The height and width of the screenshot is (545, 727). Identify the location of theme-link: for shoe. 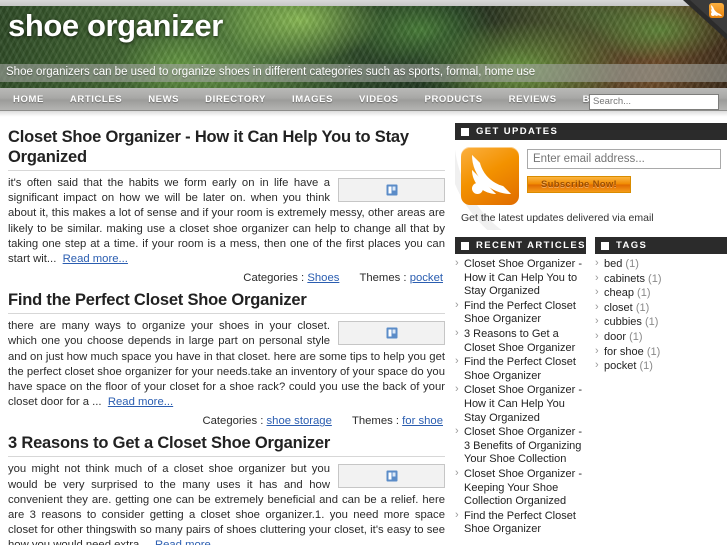
(422, 421).